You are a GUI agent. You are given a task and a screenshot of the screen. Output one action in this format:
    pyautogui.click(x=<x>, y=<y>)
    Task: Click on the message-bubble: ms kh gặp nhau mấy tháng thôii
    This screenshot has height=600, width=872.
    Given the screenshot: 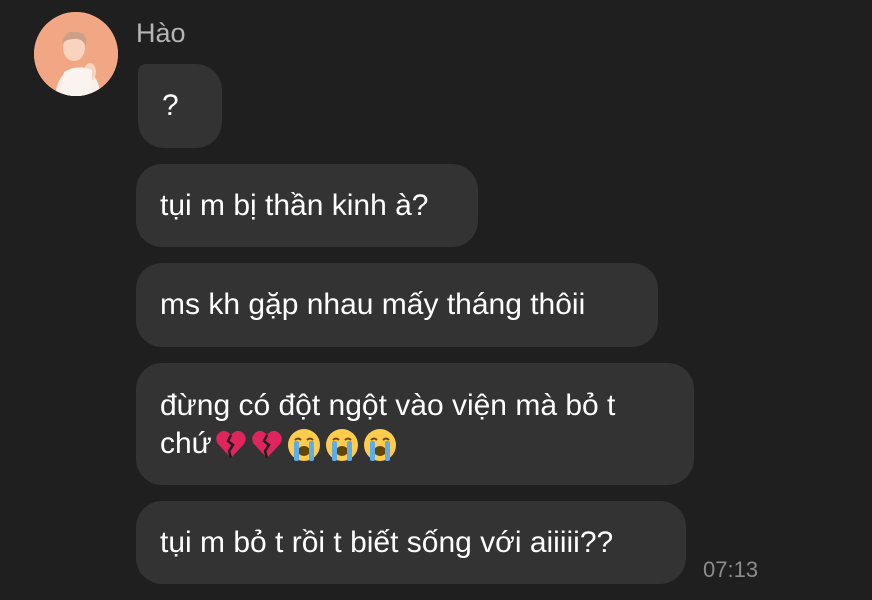 What is the action you would take?
    pyautogui.click(x=397, y=305)
    